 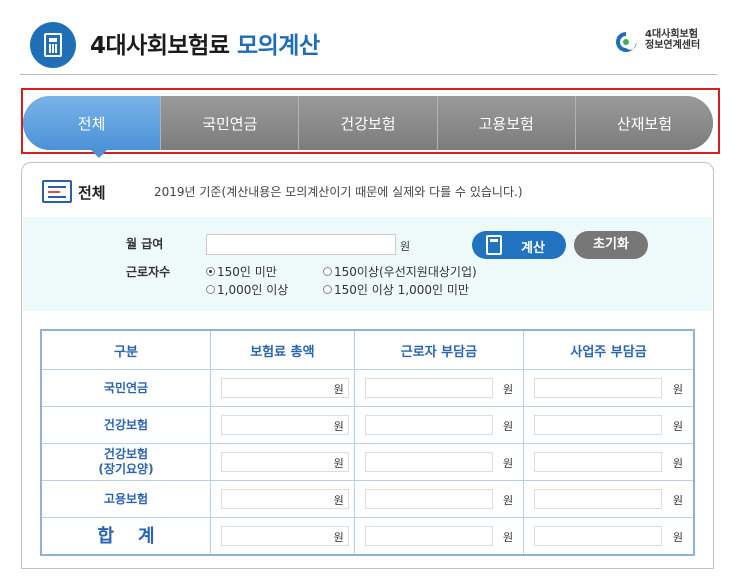 I want to click on title-accent: 모의계산, so click(x=278, y=46).